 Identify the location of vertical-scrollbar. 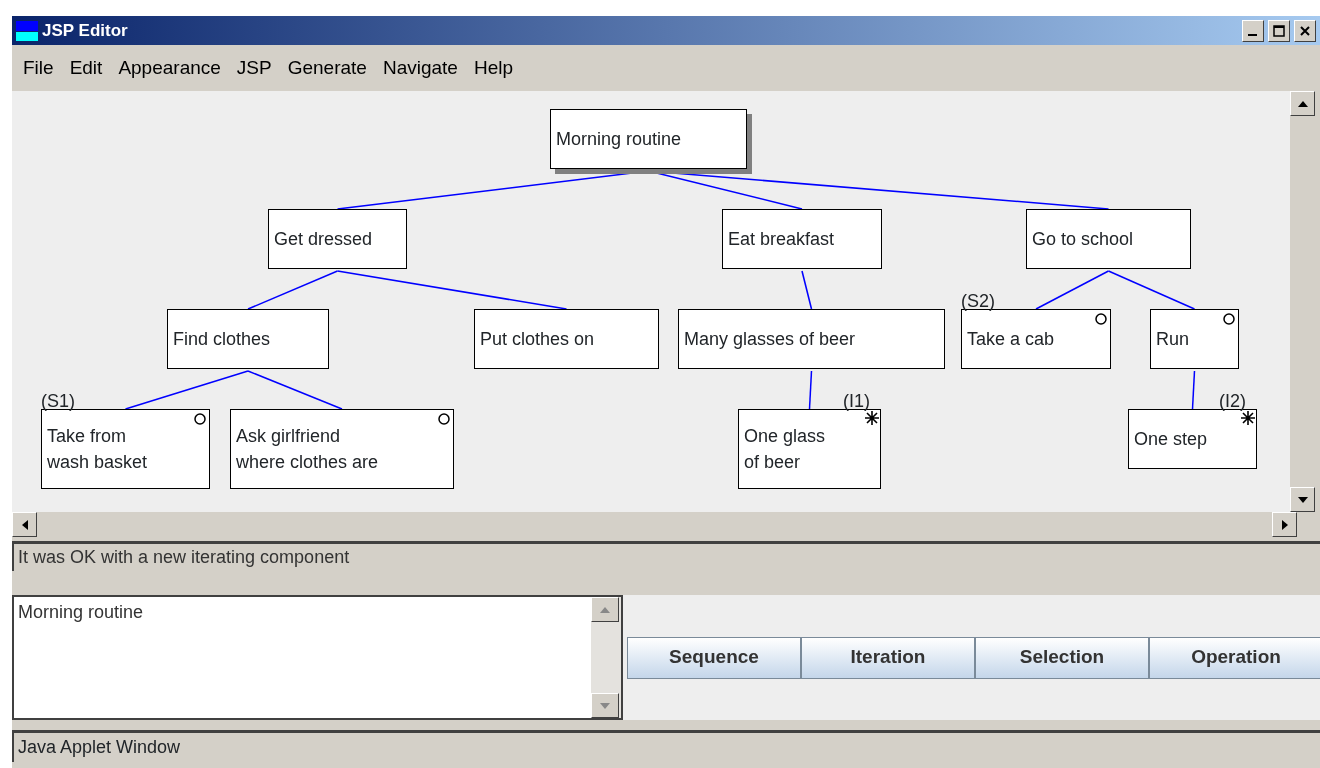
(1302, 301).